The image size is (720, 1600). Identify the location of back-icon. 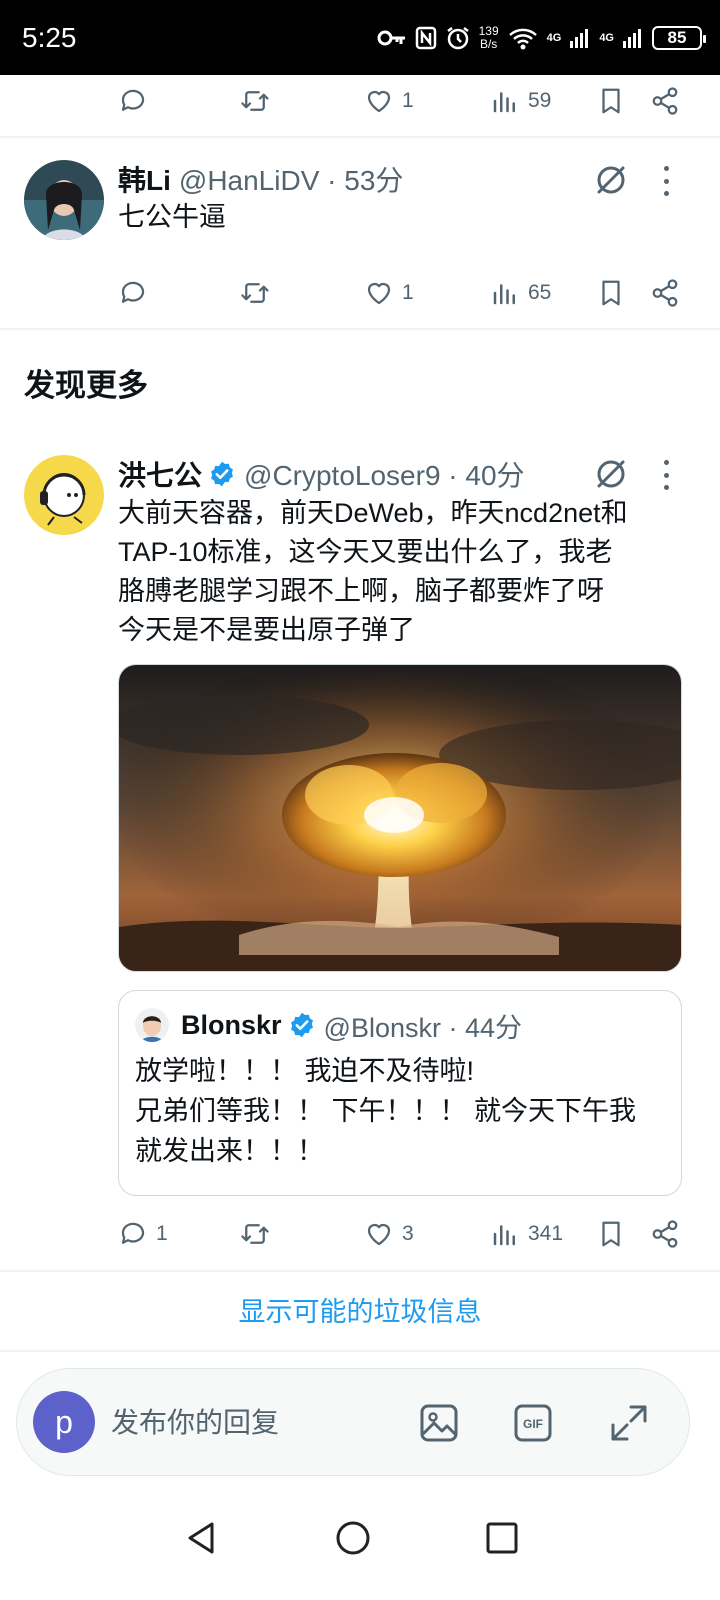
(201, 1538).